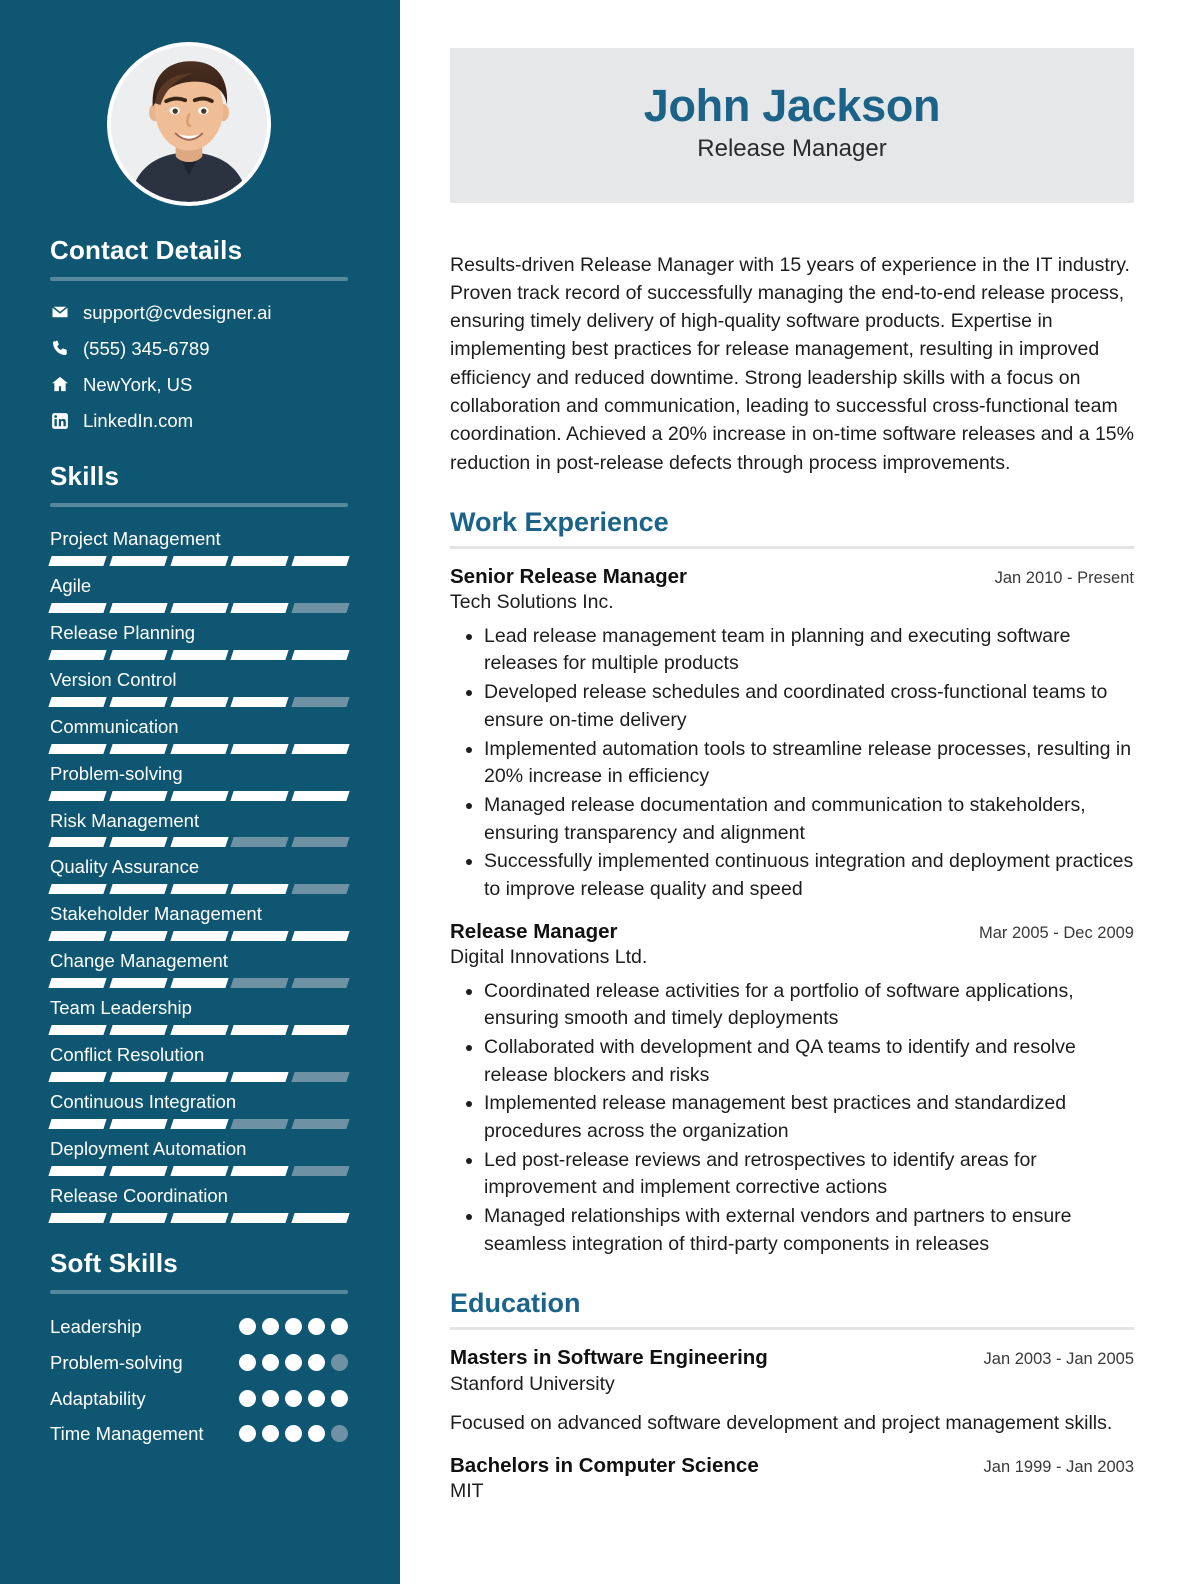 This screenshot has width=1200, height=1584. What do you see at coordinates (549, 957) in the screenshot?
I see `work-entry-company: Digital Innovations Ltd.` at bounding box center [549, 957].